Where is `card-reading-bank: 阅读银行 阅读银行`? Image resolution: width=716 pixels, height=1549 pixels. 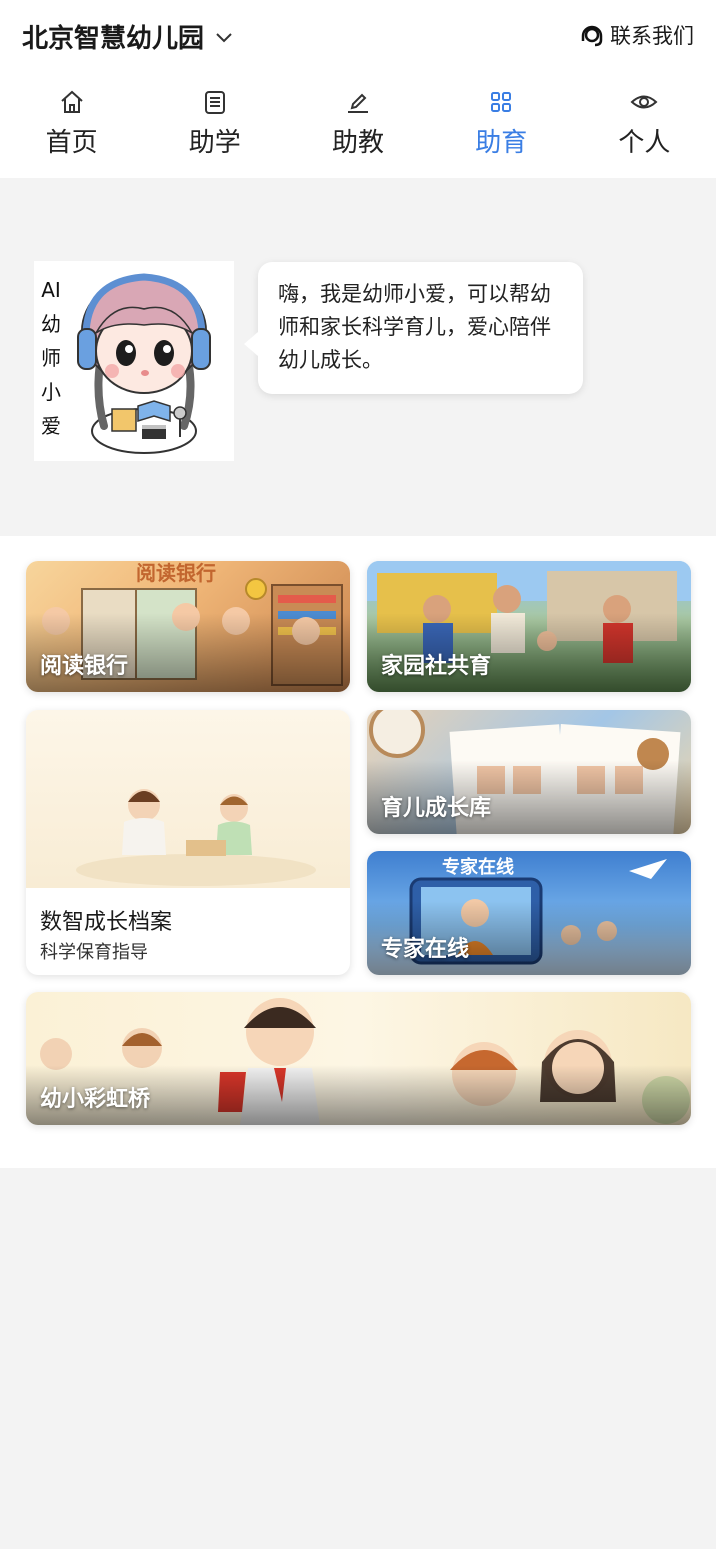
card-reading-bank: 阅读银行 阅读银行 is located at coordinates (188, 626).